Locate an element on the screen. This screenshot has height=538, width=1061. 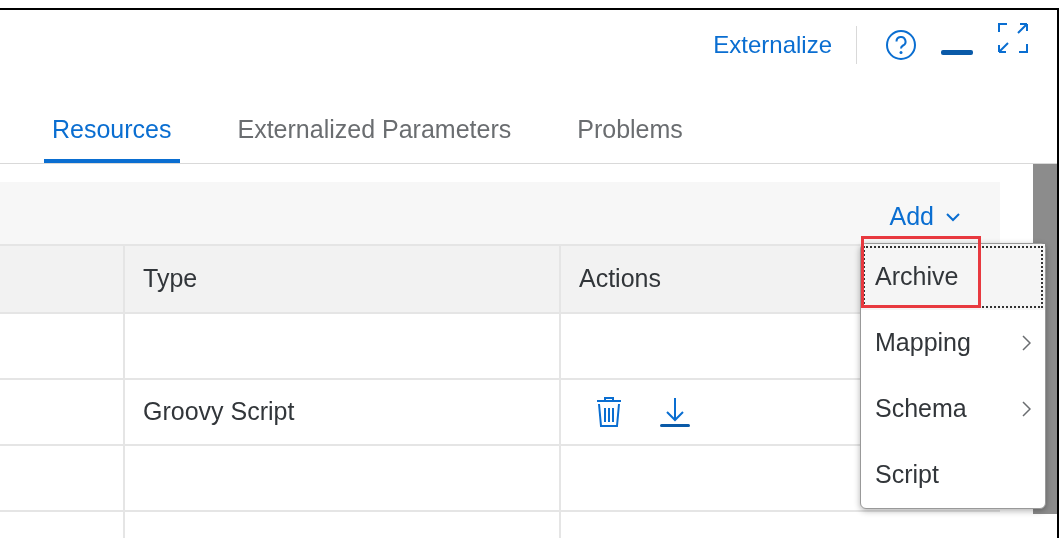
menu-item: Schema is located at coordinates (953, 409).